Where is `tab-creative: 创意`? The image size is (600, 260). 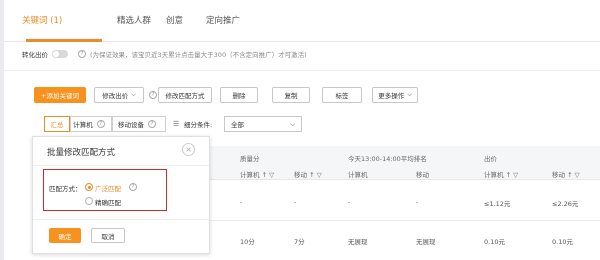
tab-creative: 创意 is located at coordinates (174, 20).